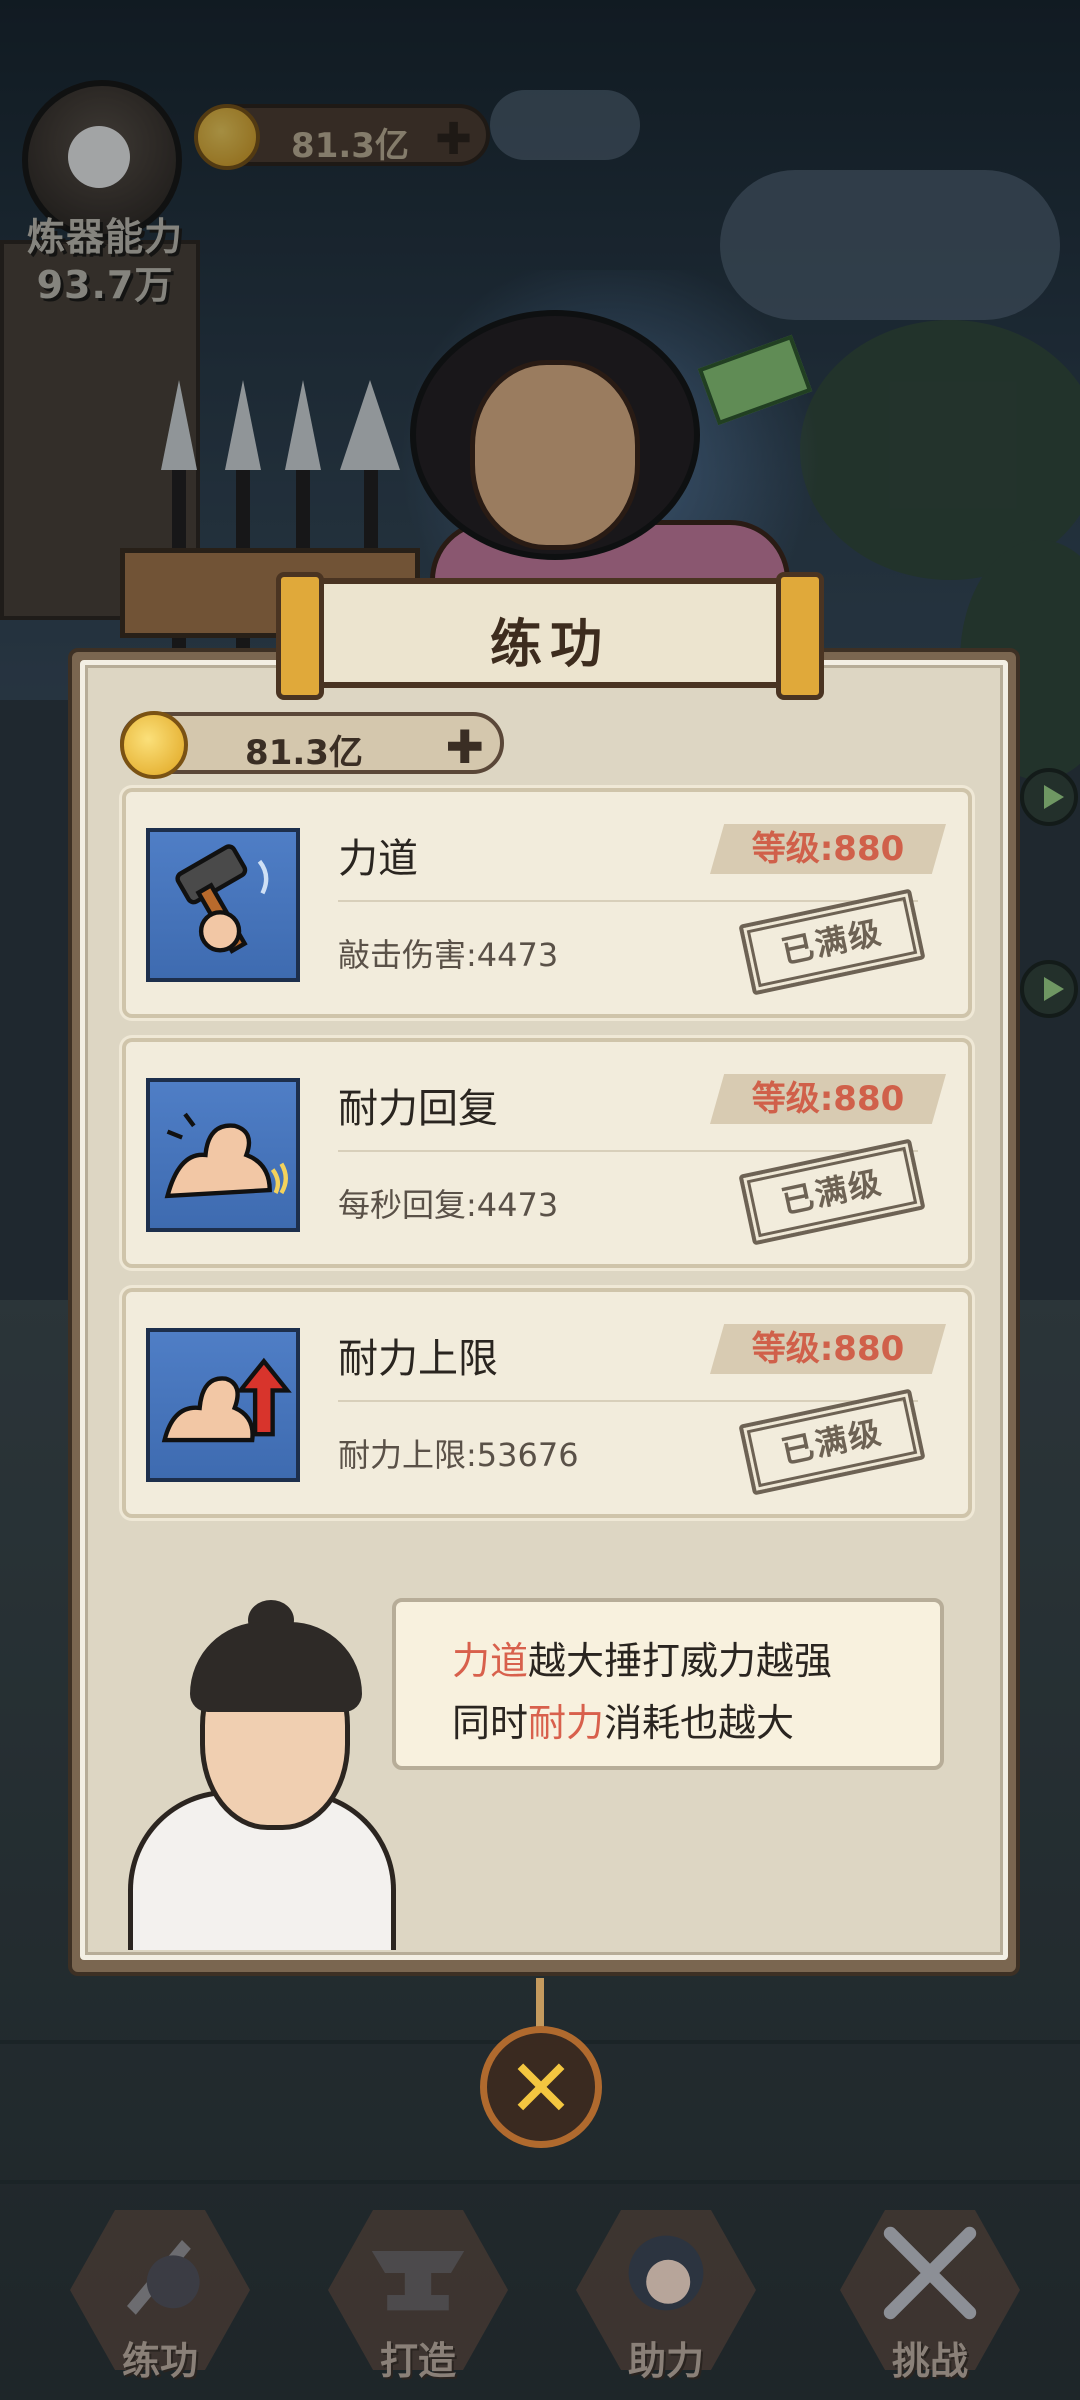 This screenshot has width=1080, height=2400. I want to click on skill-name: 力道, so click(378, 859).